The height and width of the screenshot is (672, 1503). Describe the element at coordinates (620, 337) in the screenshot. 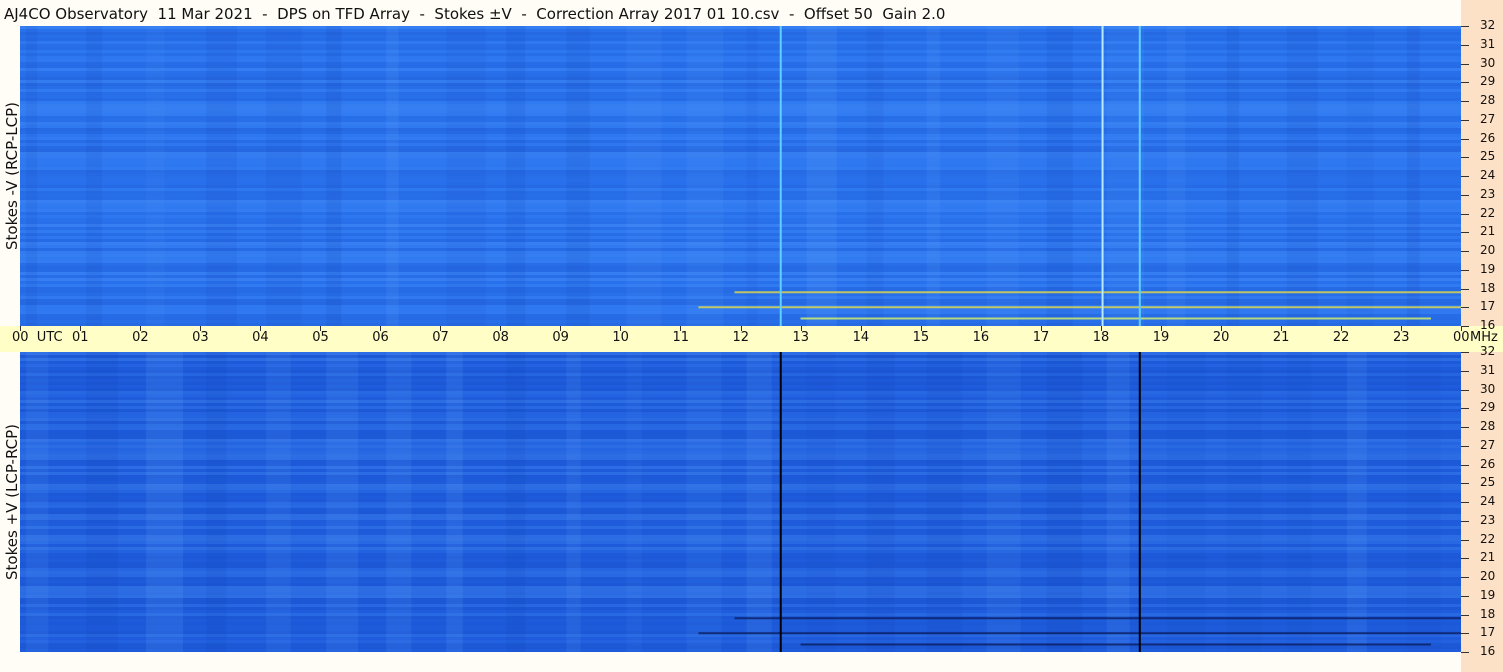

I see `x-tick-label: 10` at that location.